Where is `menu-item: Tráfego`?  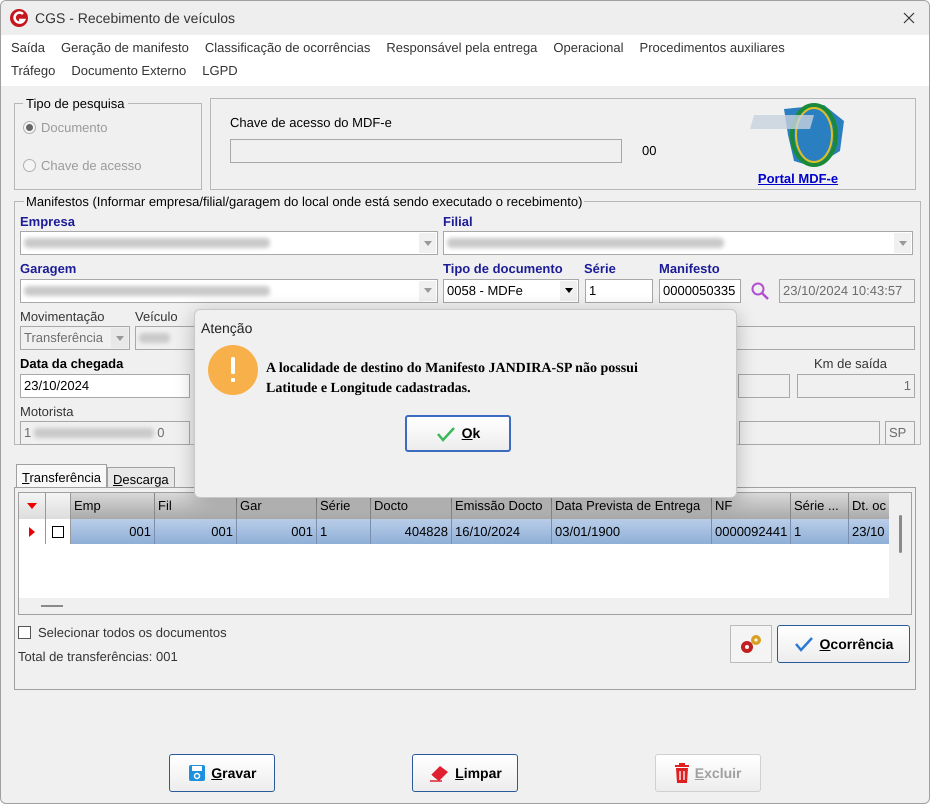
menu-item: Tráfego is located at coordinates (33, 72).